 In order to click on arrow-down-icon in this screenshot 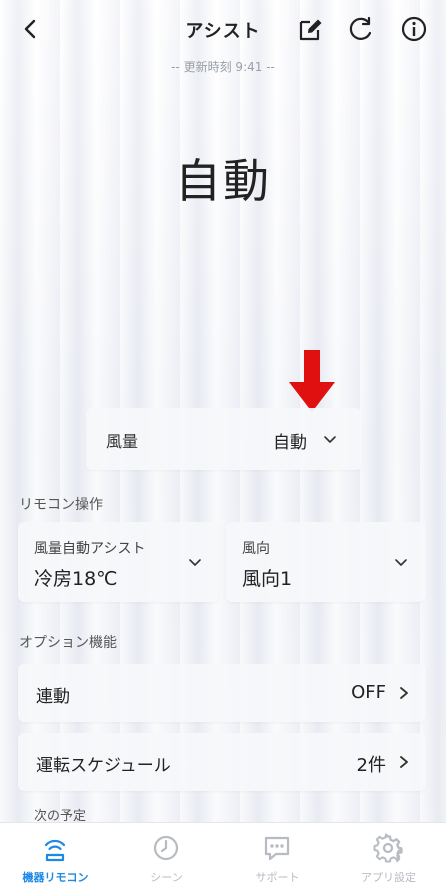, I will do `click(312, 381)`.